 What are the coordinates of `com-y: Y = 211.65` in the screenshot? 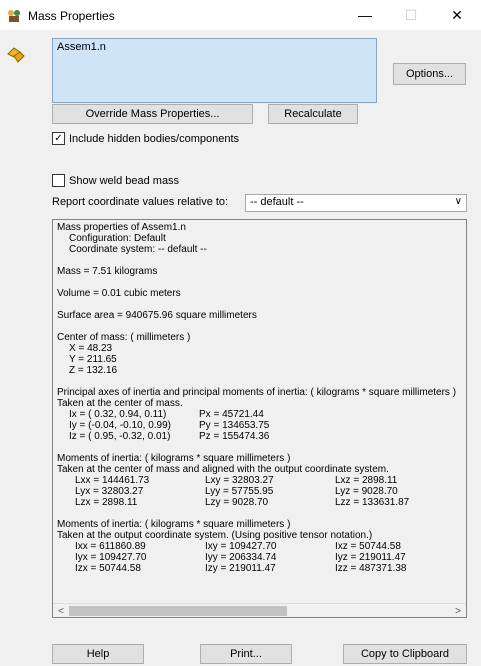 It's located at (93, 359).